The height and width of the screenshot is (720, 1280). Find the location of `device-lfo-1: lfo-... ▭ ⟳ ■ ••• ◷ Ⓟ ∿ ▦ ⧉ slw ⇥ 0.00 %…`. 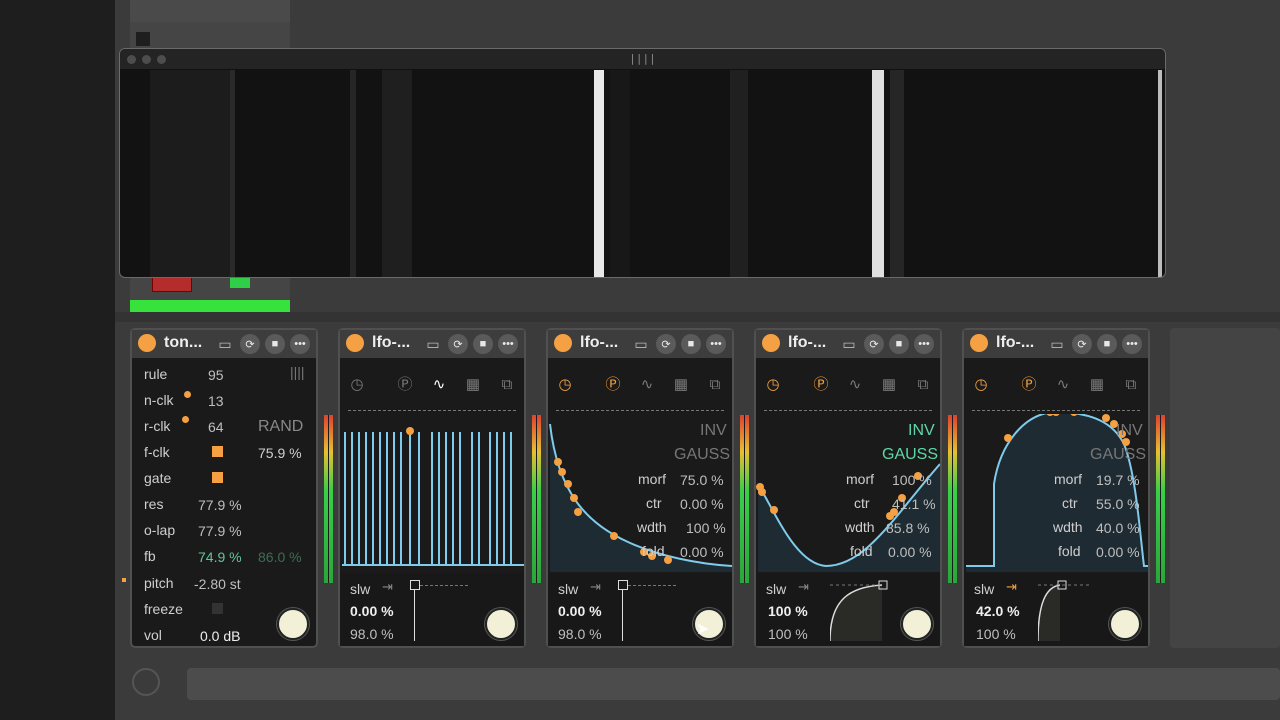

device-lfo-1: lfo-... ▭ ⟳ ■ ••• ◷ Ⓟ ∿ ▦ ⧉ slw ⇥ 0.00 %… is located at coordinates (432, 488).